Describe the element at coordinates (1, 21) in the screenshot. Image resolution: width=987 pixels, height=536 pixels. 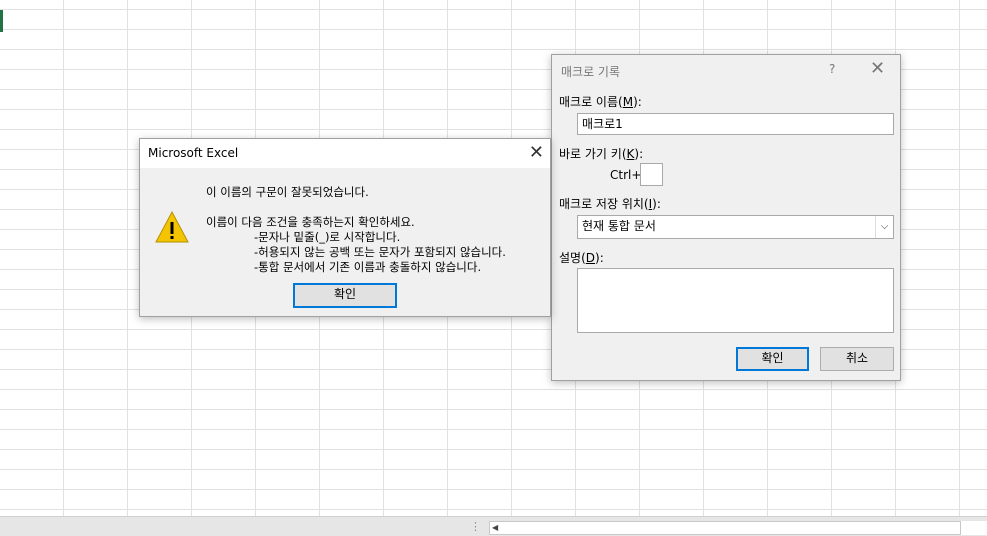
I see `active-cell-indicator` at that location.